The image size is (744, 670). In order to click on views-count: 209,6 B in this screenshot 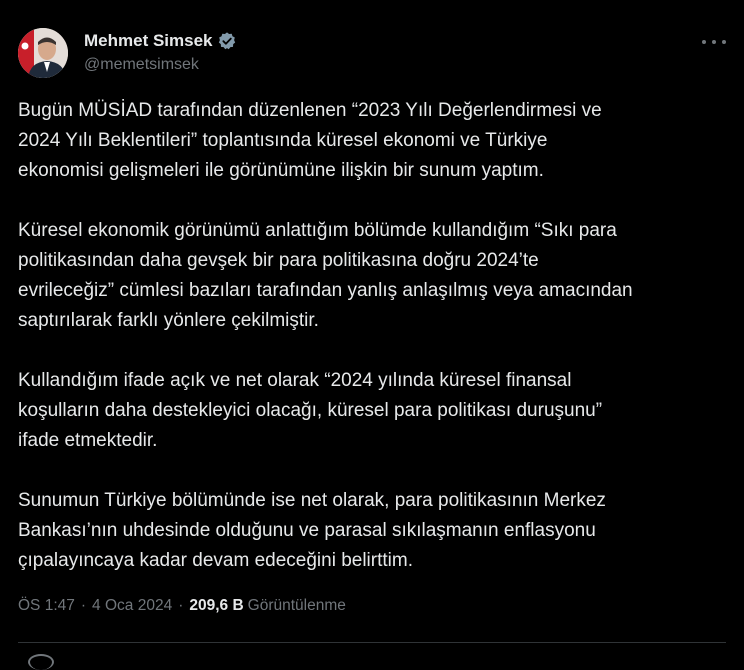, I will do `click(216, 606)`.